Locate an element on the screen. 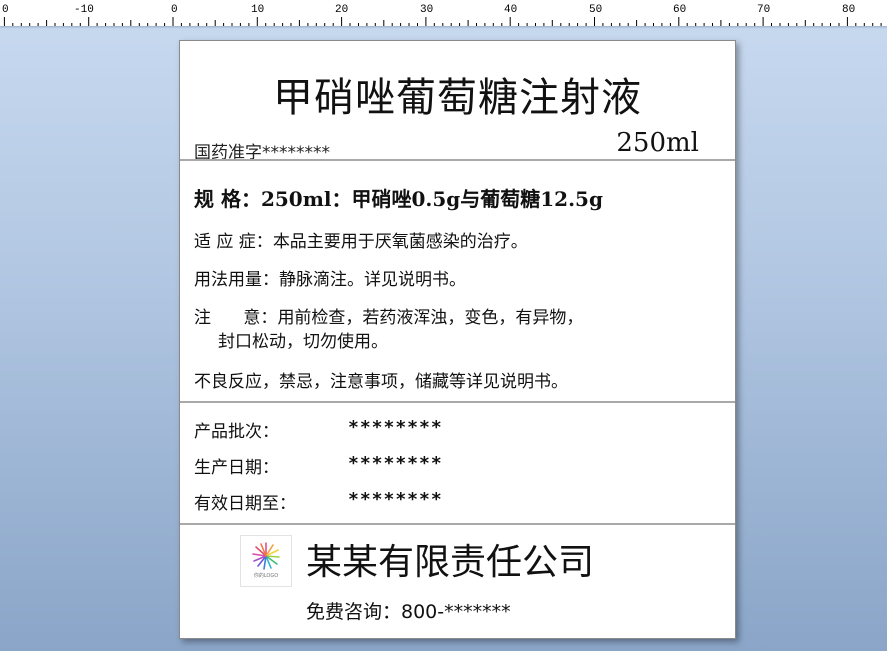  starburst-logo-icon is located at coordinates (266, 556).